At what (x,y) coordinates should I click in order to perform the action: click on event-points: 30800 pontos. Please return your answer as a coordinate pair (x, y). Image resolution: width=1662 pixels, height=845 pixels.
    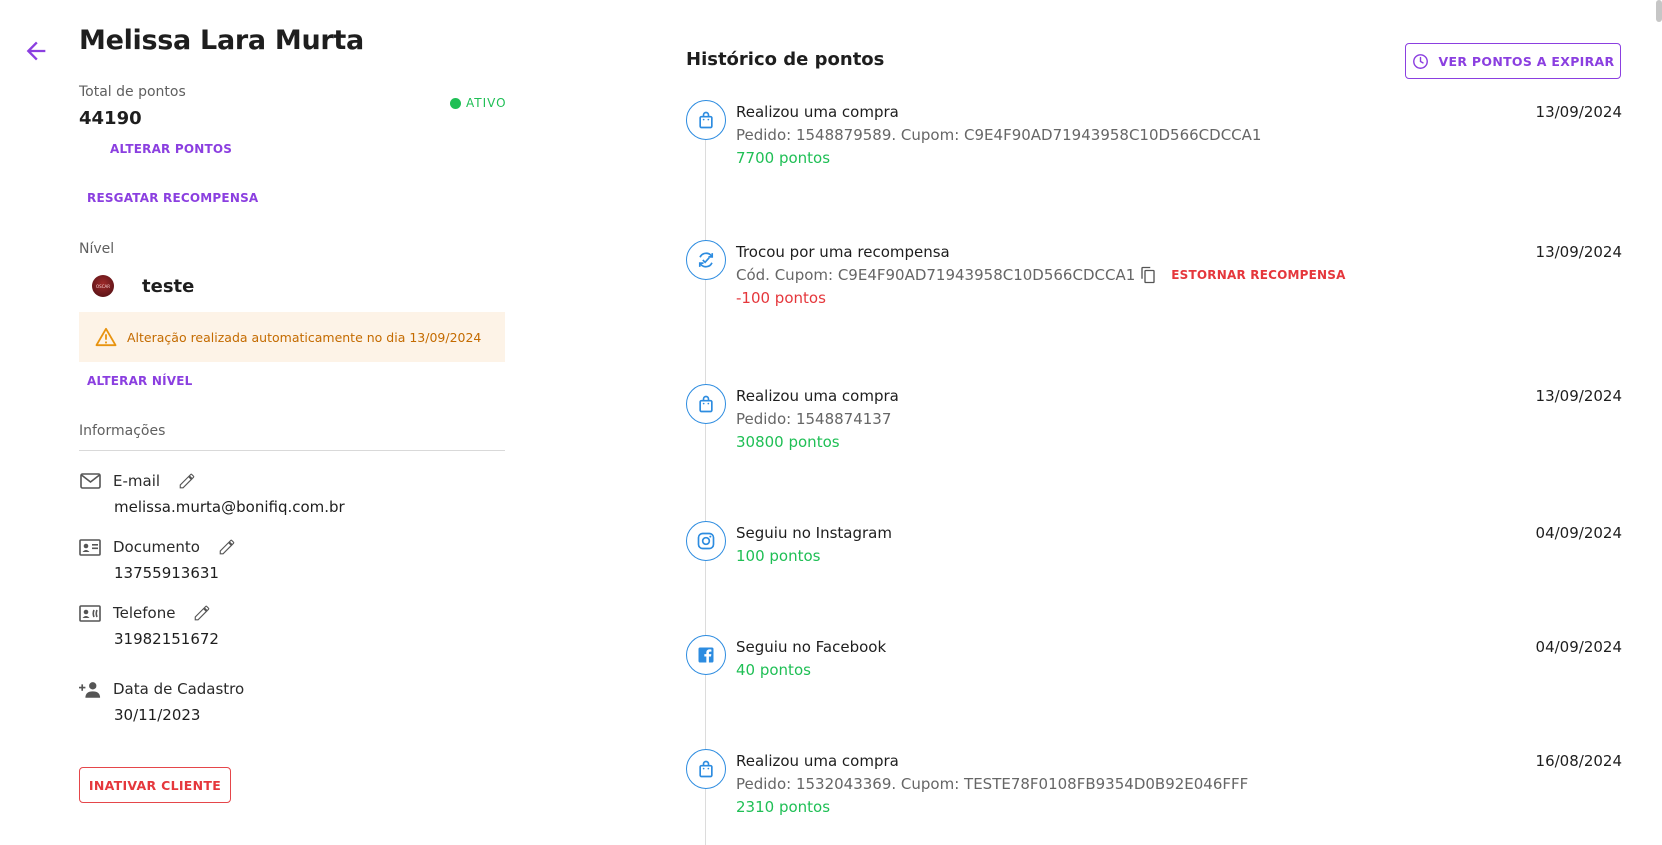
    Looking at the image, I should click on (788, 442).